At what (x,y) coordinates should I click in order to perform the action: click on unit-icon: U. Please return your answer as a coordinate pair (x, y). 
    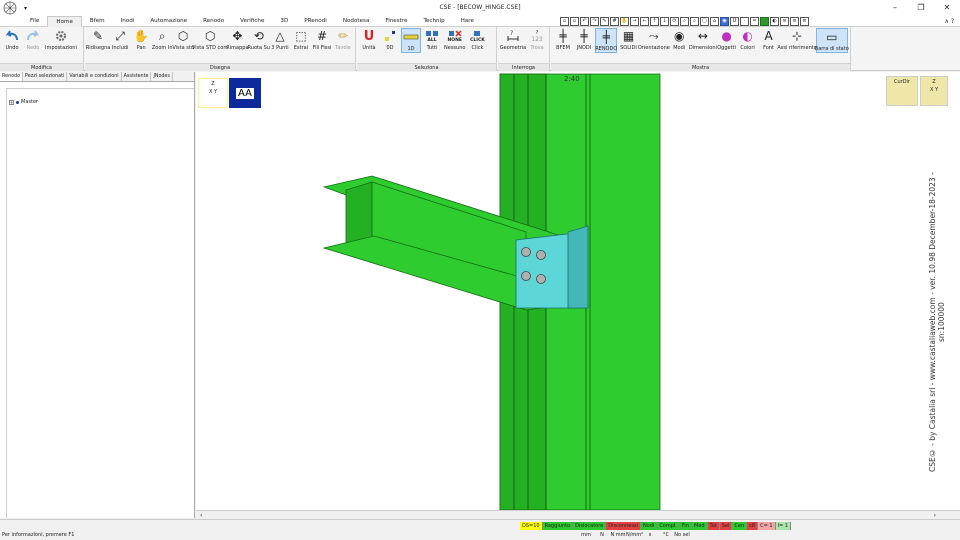
    Looking at the image, I should click on (734, 21).